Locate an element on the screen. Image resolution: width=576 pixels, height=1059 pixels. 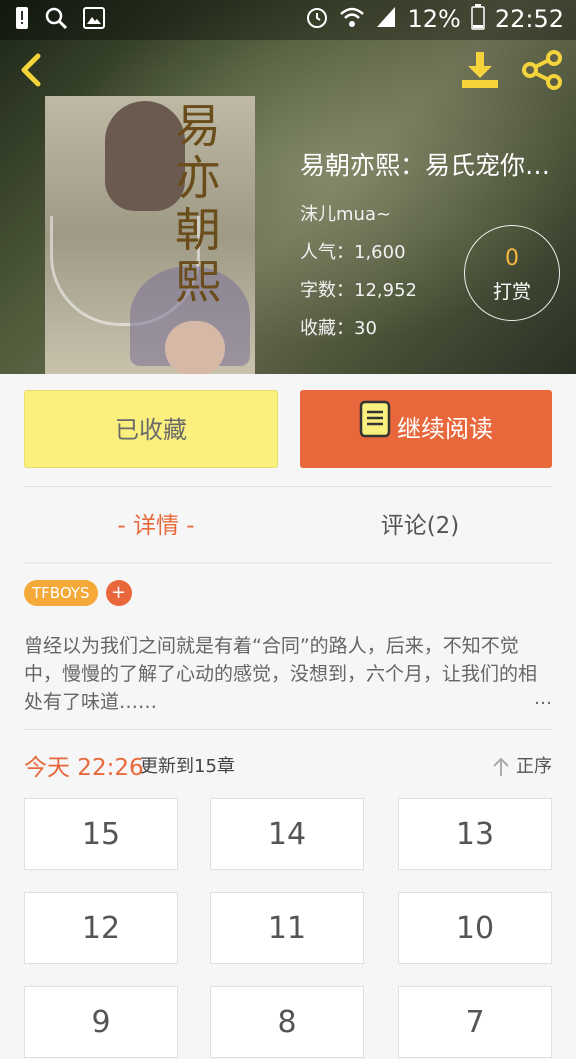
image-icon is located at coordinates (94, 20).